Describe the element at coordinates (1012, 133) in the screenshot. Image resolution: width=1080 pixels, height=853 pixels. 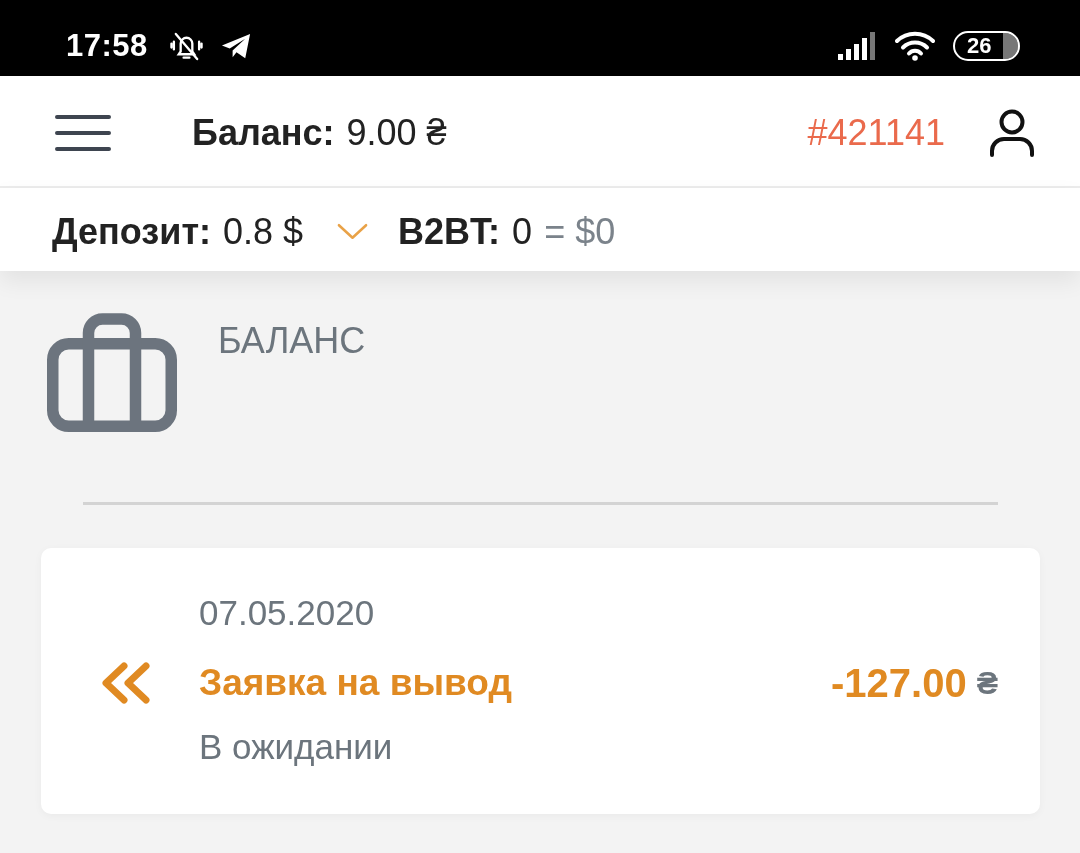
I see `user-icon` at that location.